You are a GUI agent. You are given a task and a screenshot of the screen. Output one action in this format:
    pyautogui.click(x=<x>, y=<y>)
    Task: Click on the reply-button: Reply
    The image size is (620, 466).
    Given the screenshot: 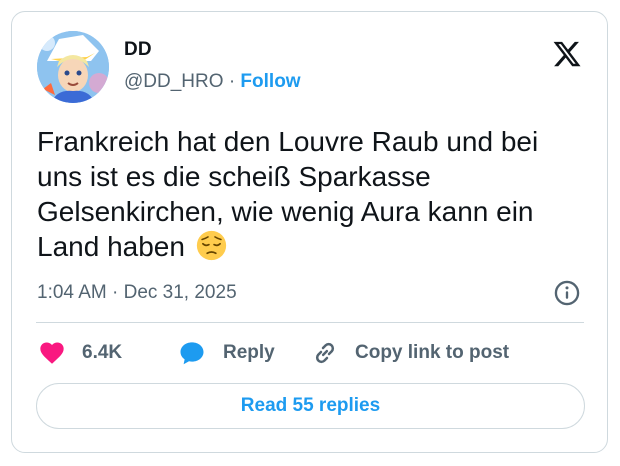 What is the action you would take?
    pyautogui.click(x=226, y=353)
    